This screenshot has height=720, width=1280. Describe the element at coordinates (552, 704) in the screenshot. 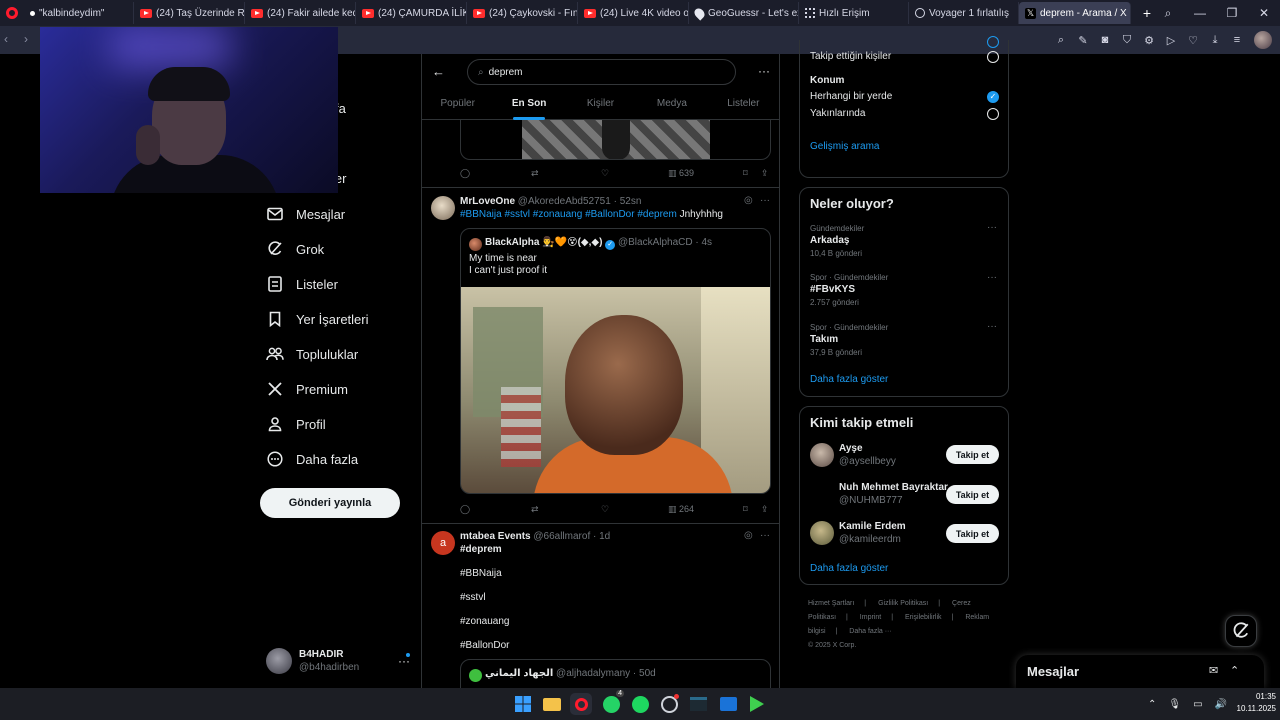

I see `file-explorer-icon` at that location.